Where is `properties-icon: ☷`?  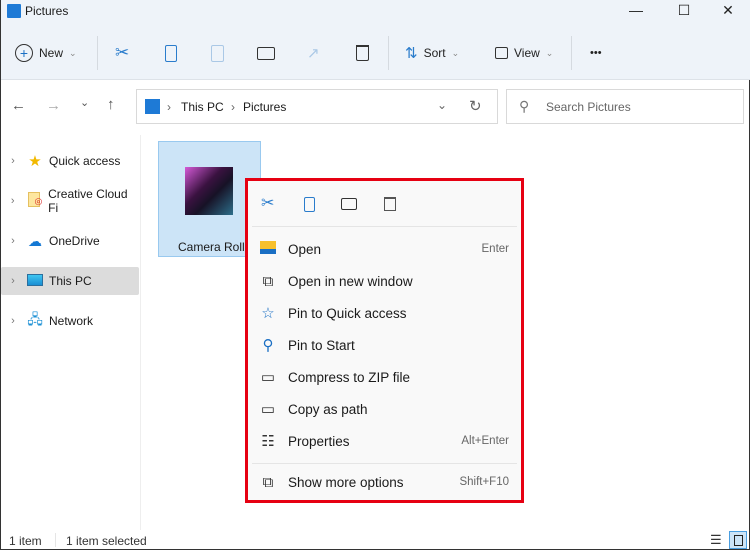 properties-icon: ☷ is located at coordinates (268, 441).